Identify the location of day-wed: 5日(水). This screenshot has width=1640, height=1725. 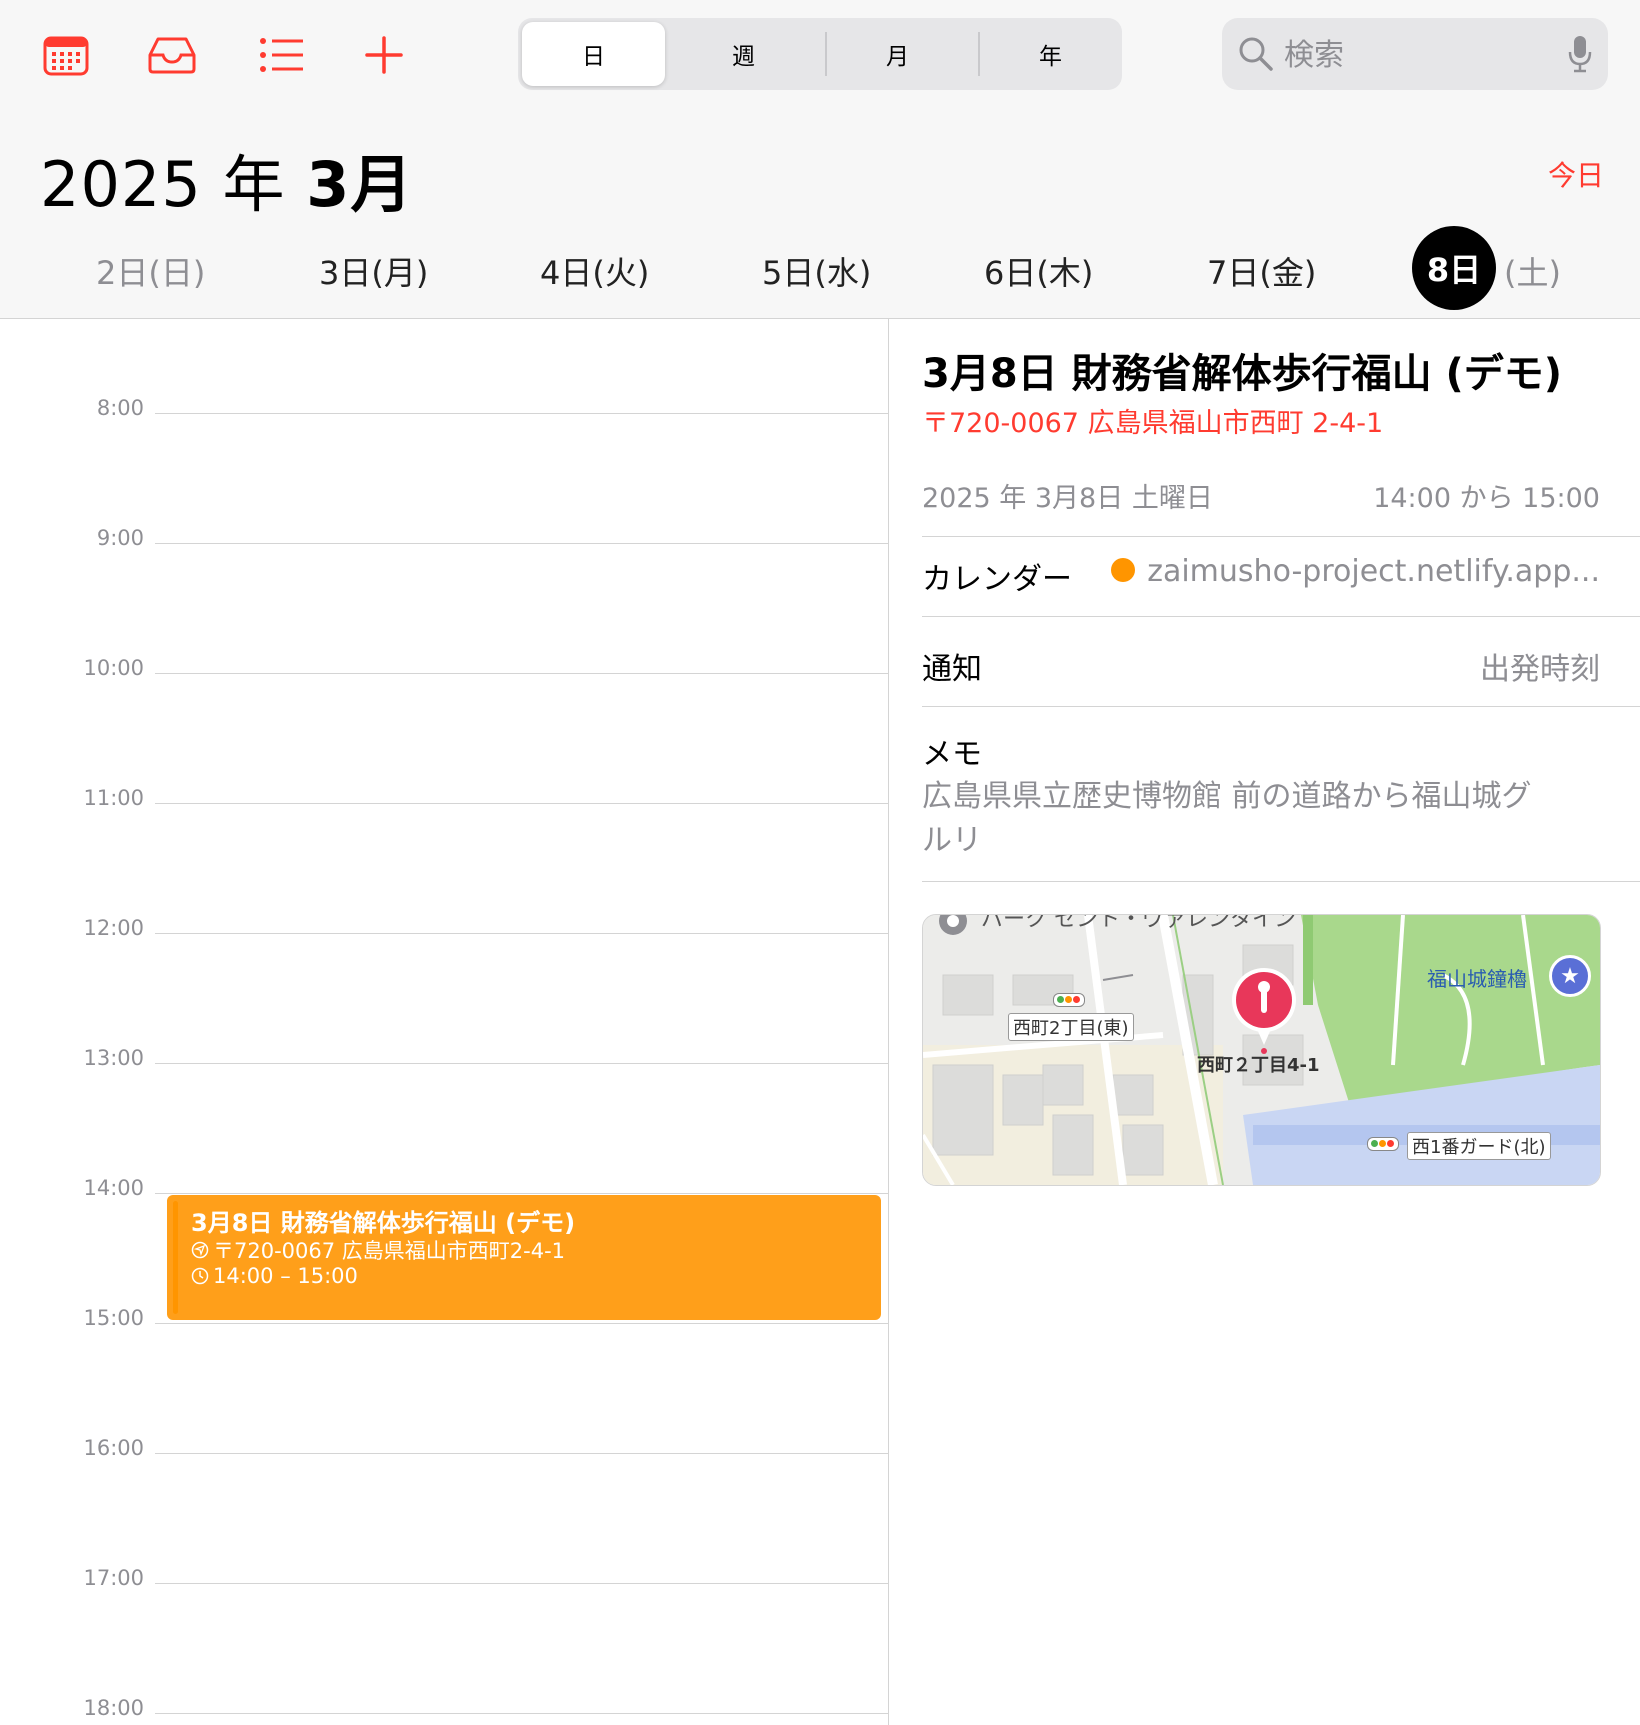
(816, 271).